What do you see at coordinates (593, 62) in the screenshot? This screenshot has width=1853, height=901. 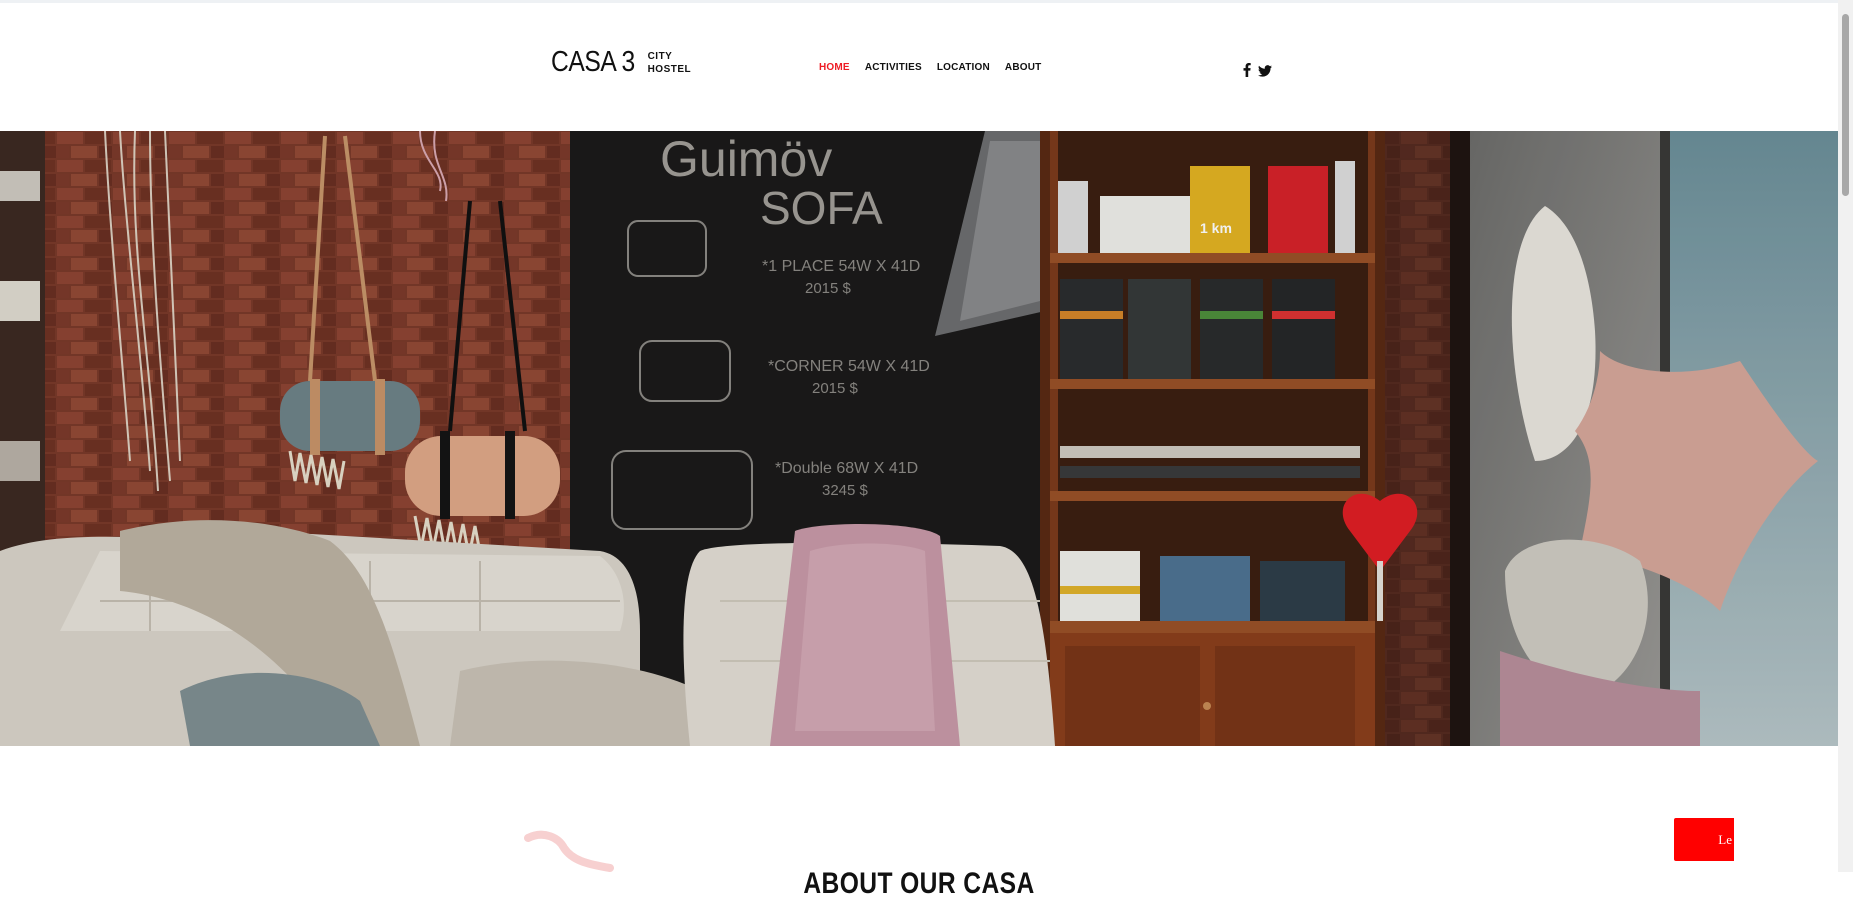 I see `logo-text: CASA 3` at bounding box center [593, 62].